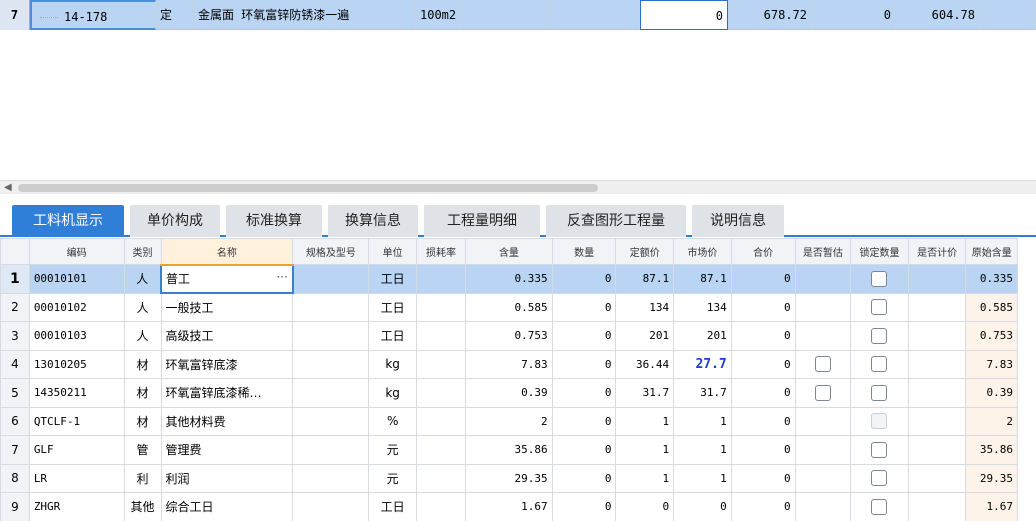  I want to click on scroll-left-icon: ◀, so click(8, 187).